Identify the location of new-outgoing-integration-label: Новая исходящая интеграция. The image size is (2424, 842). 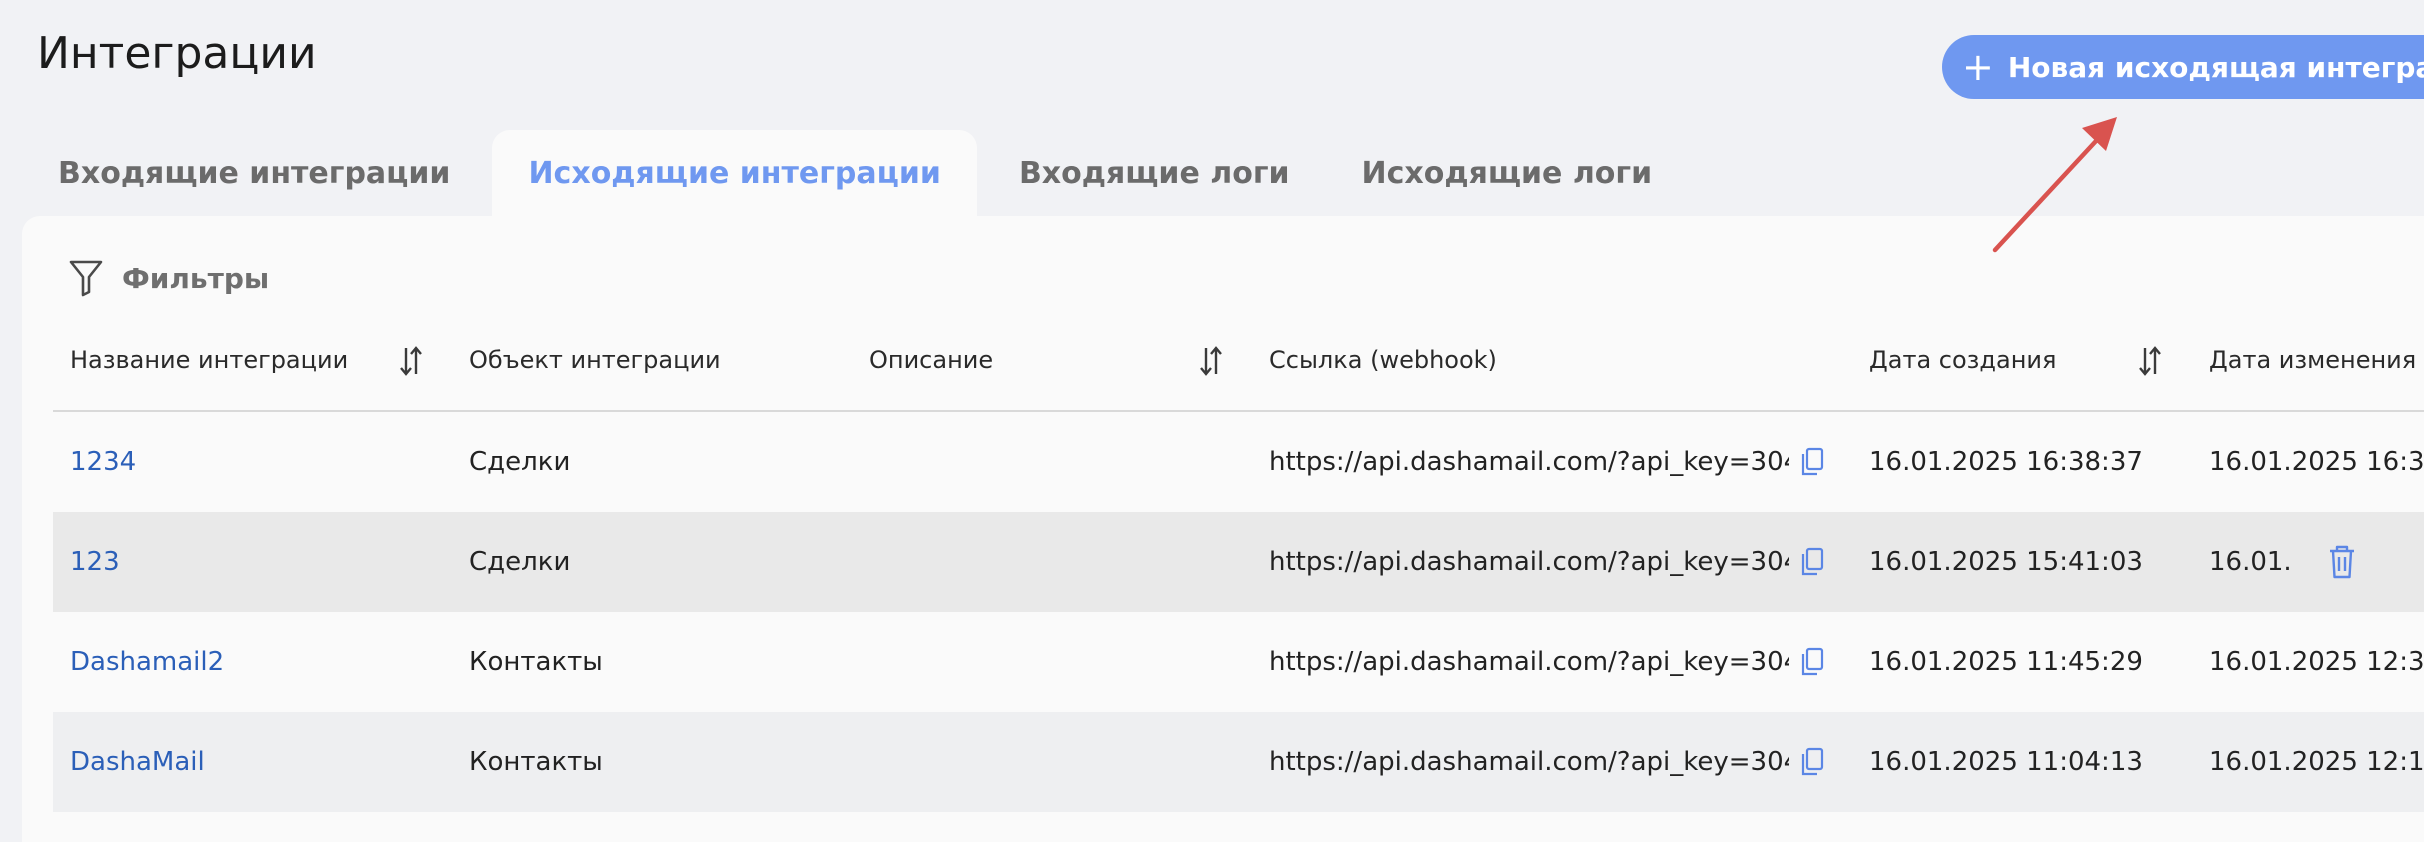
(2215, 67).